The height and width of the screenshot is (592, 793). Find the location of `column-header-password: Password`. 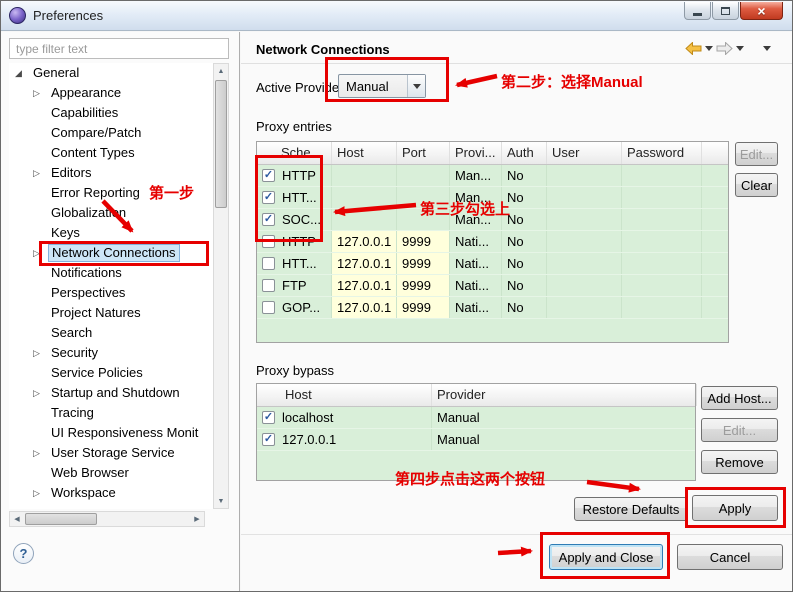

column-header-password: Password is located at coordinates (662, 153).